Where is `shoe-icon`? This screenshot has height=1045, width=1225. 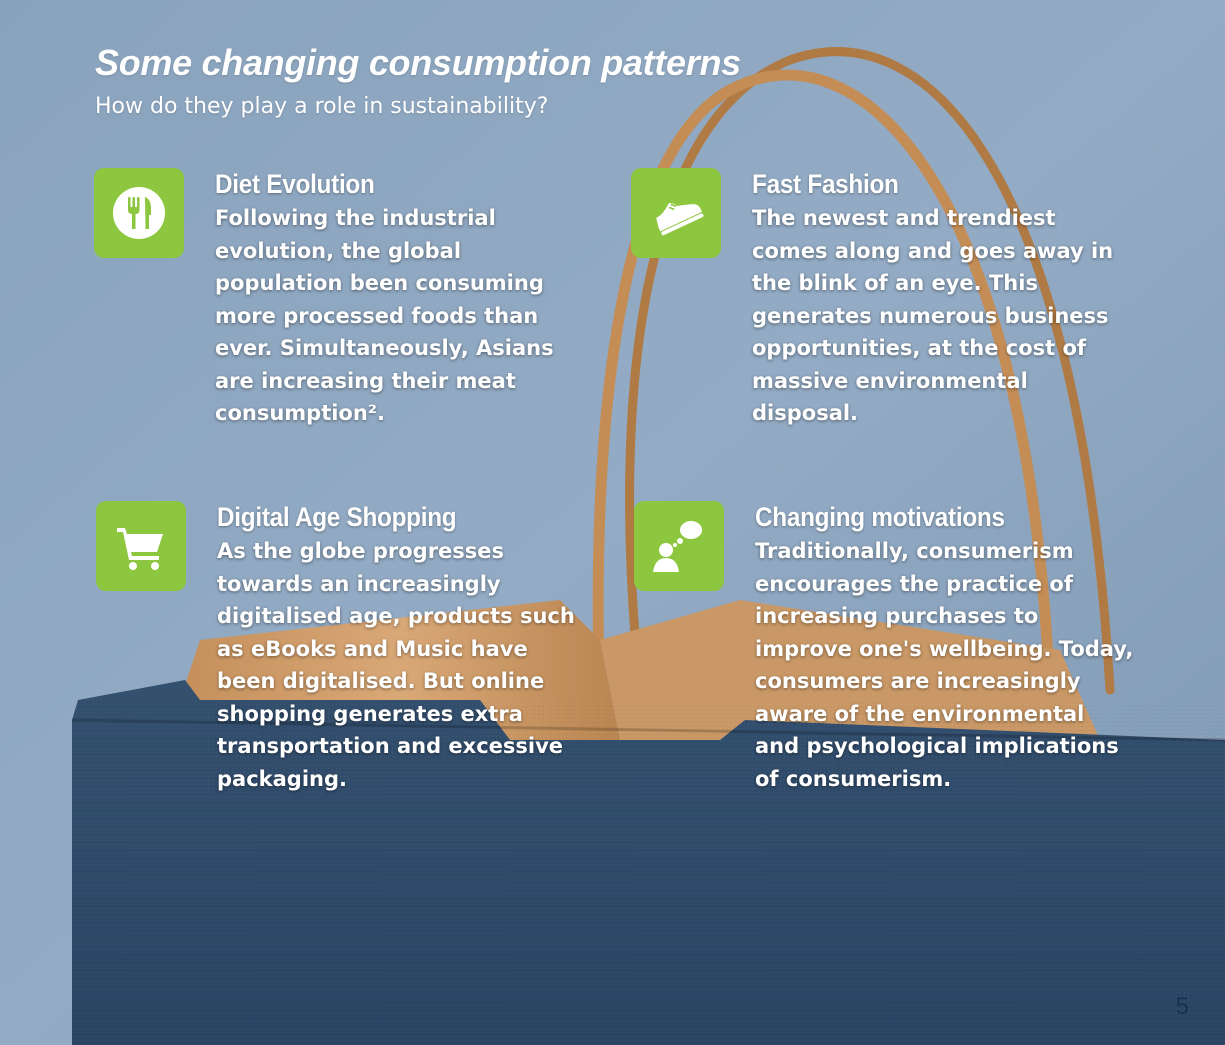
shoe-icon is located at coordinates (676, 213).